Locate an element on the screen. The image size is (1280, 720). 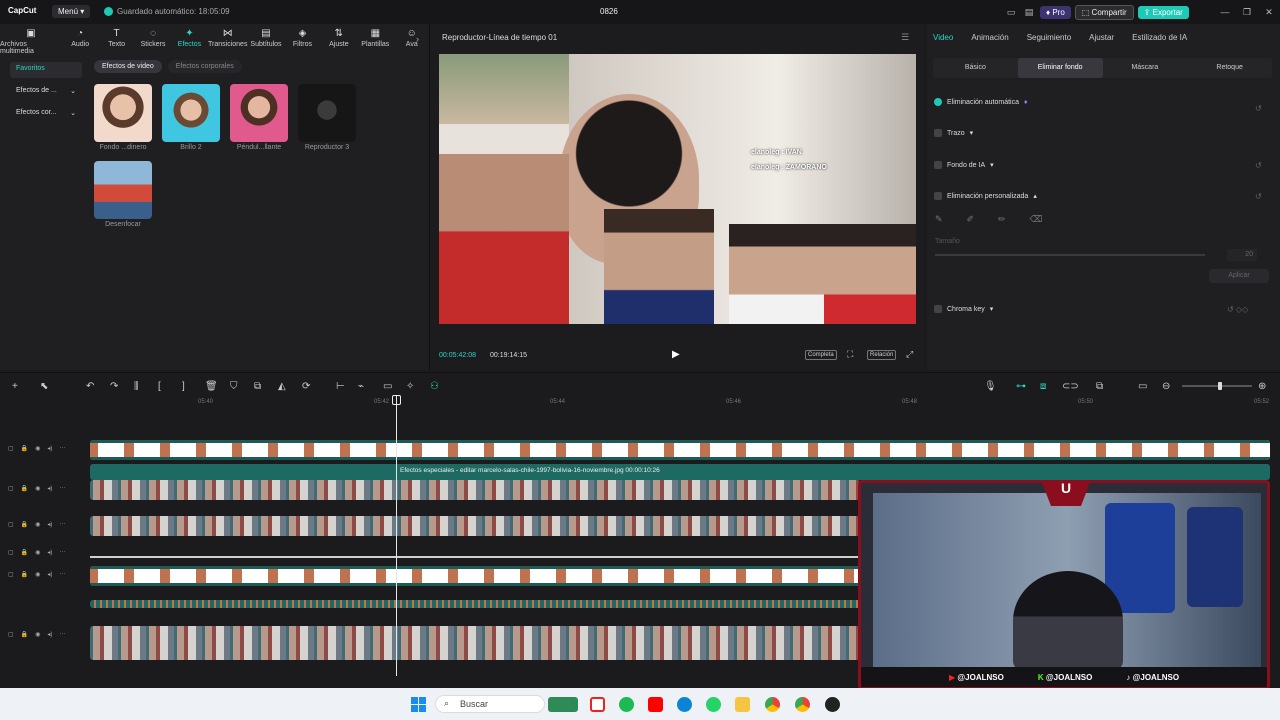
app-icon is located at coordinates (832, 704).